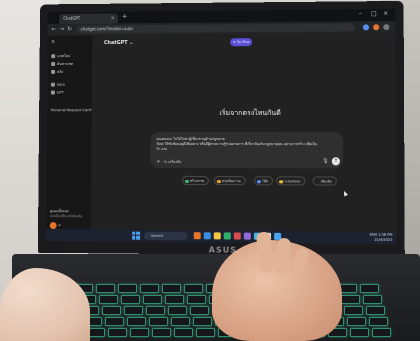  What do you see at coordinates (136, 235) in the screenshot?
I see `windows-start-icon` at bounding box center [136, 235].